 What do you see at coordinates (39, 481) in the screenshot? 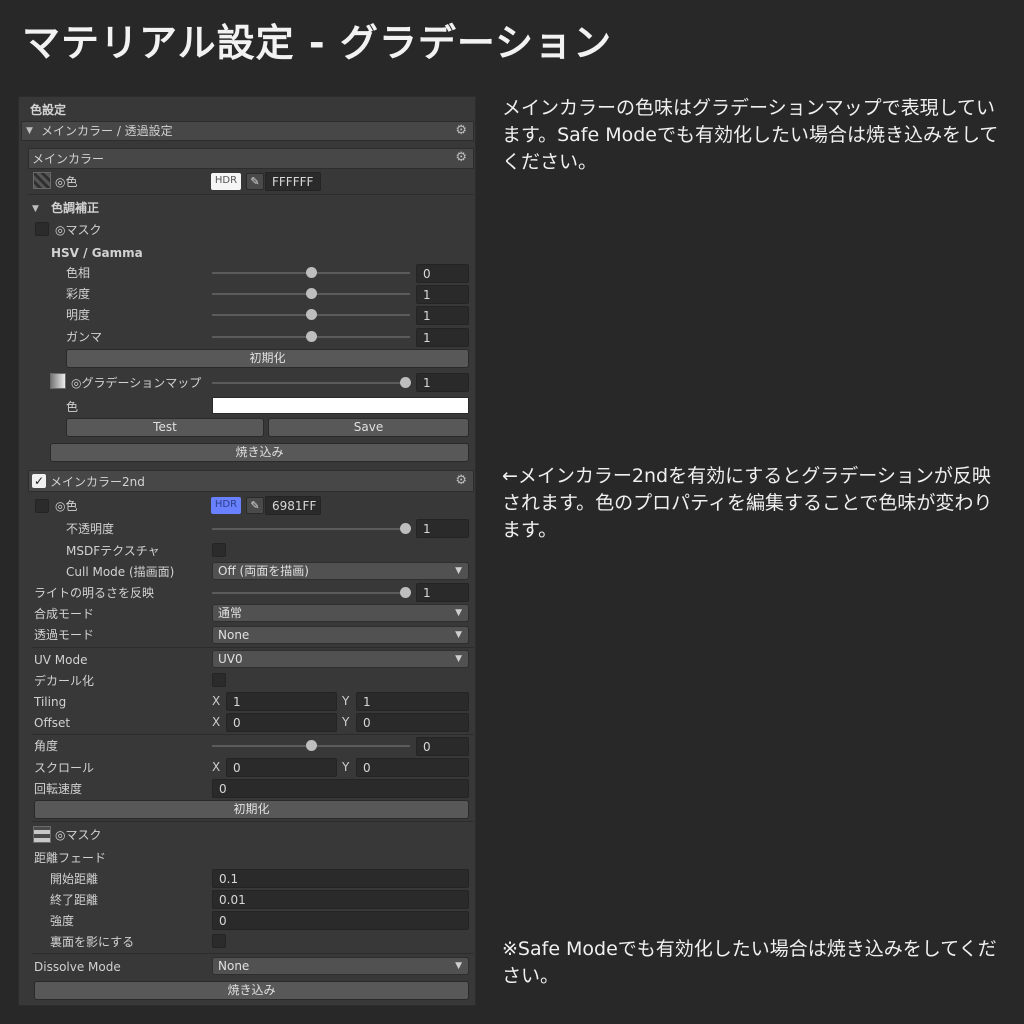
I see `checkmark-icon: ✓` at bounding box center [39, 481].